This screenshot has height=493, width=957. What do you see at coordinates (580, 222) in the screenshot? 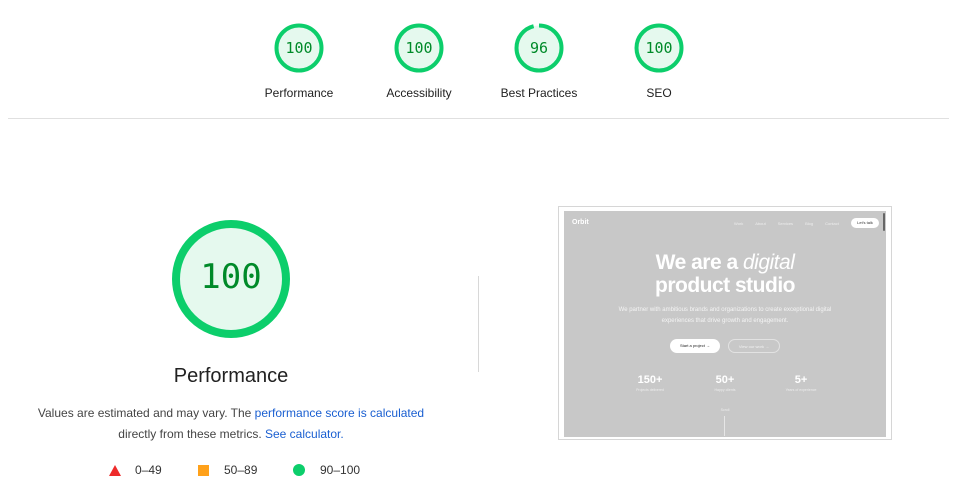
I see `site-logo: Orbit` at bounding box center [580, 222].